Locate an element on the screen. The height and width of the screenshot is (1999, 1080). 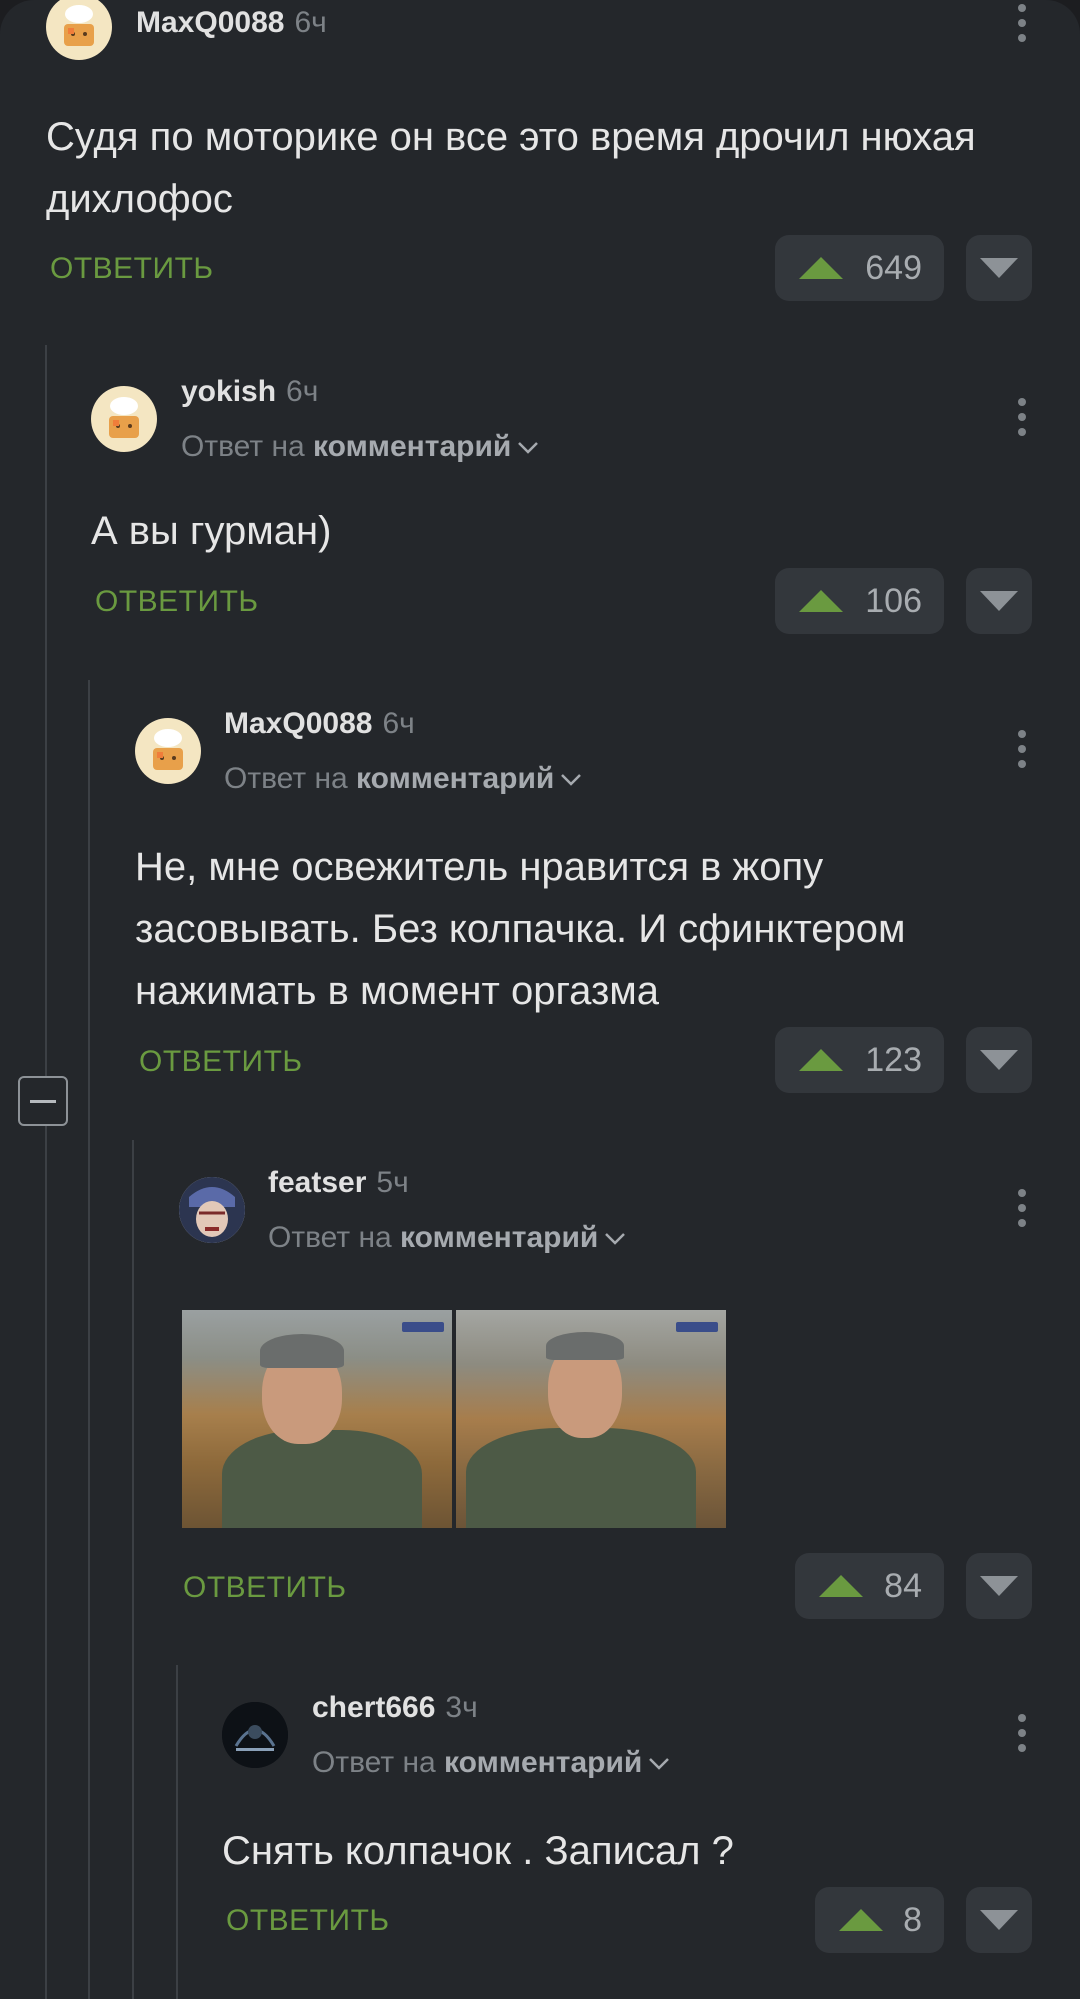
collapse-thread-button is located at coordinates (43, 1101).